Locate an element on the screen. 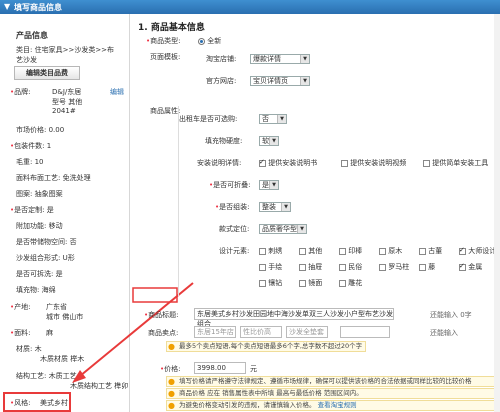 The image size is (500, 412). install-option-manual: 提供安装说明书 is located at coordinates (288, 163).